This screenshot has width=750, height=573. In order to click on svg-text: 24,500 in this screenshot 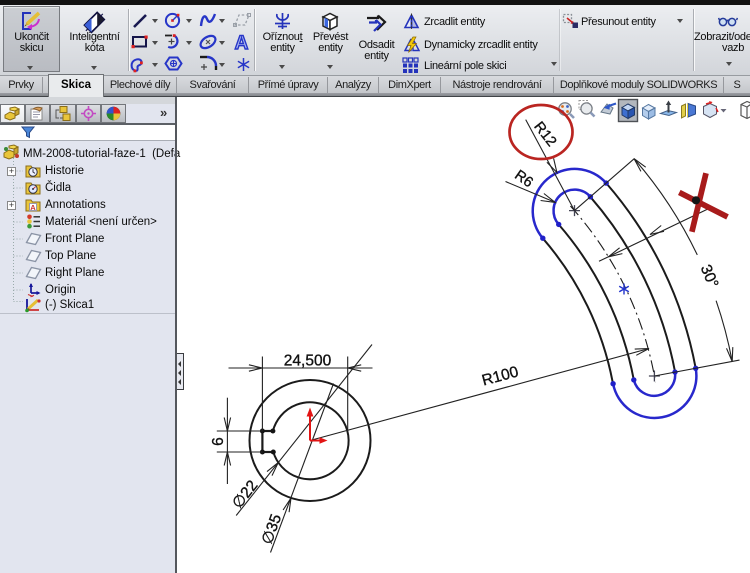, I will do `click(308, 360)`.